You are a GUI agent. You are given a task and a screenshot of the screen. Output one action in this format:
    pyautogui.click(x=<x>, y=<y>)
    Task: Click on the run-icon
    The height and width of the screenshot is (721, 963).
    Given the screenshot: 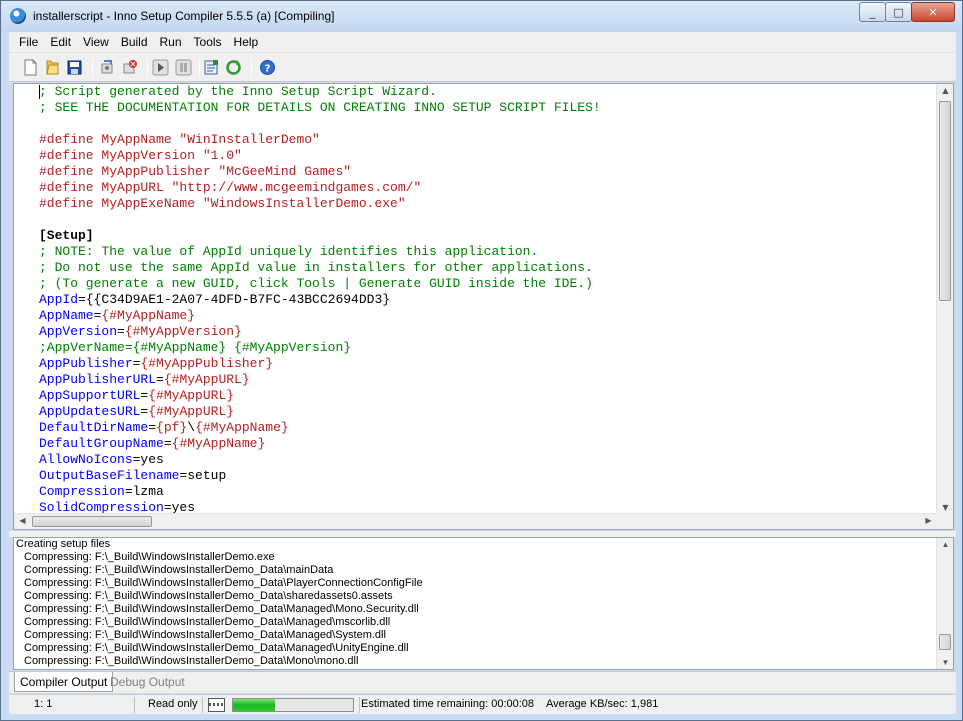 What is the action you would take?
    pyautogui.click(x=160, y=67)
    